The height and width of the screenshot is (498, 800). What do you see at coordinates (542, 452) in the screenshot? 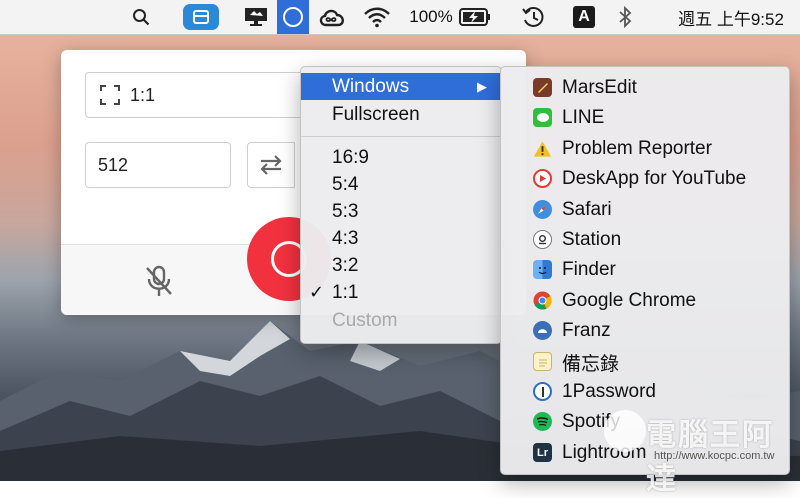
I see `lightroom-icon: Lr` at bounding box center [542, 452].